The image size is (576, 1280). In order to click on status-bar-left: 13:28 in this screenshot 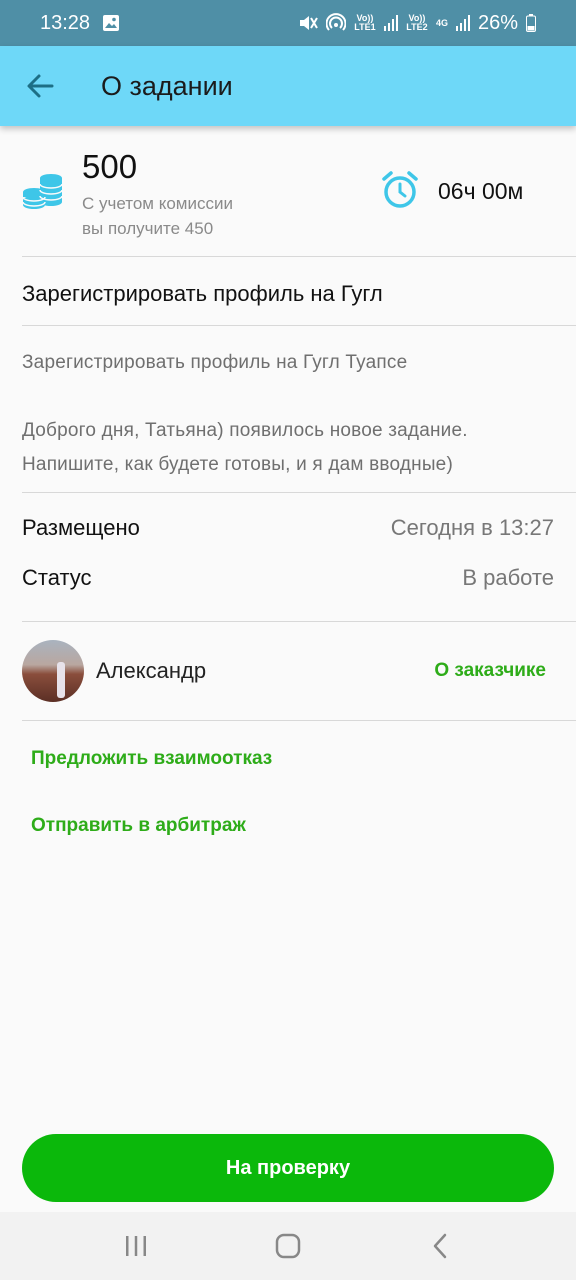, I will do `click(80, 23)`.